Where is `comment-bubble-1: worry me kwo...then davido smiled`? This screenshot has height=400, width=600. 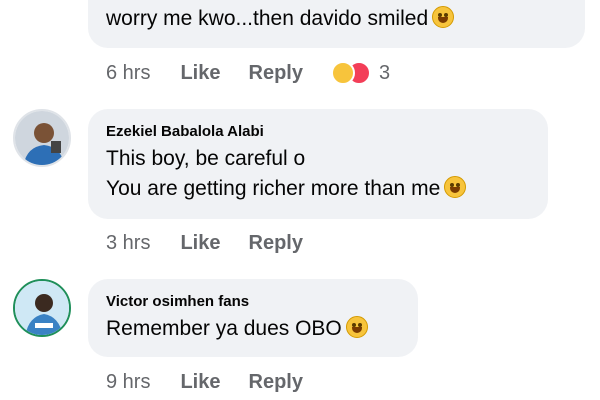
comment-bubble-1: worry me kwo...then davido smiled is located at coordinates (336, 24).